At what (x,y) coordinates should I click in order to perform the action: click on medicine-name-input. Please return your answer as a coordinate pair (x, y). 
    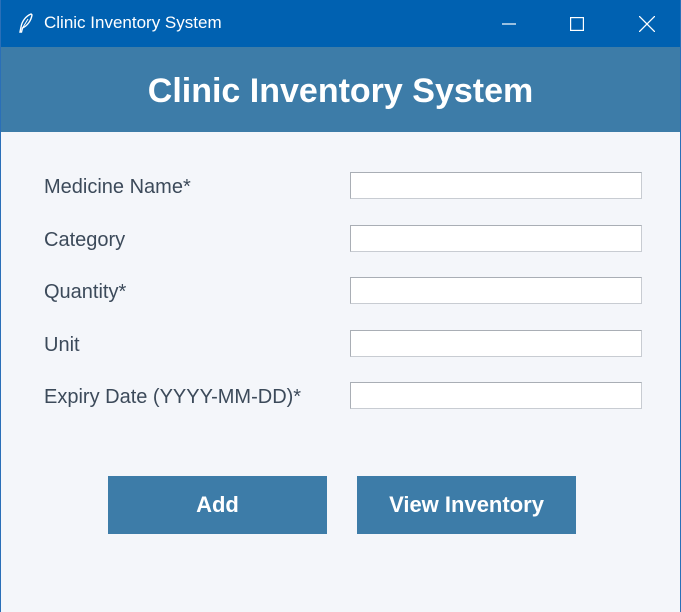
    Looking at the image, I should click on (496, 185).